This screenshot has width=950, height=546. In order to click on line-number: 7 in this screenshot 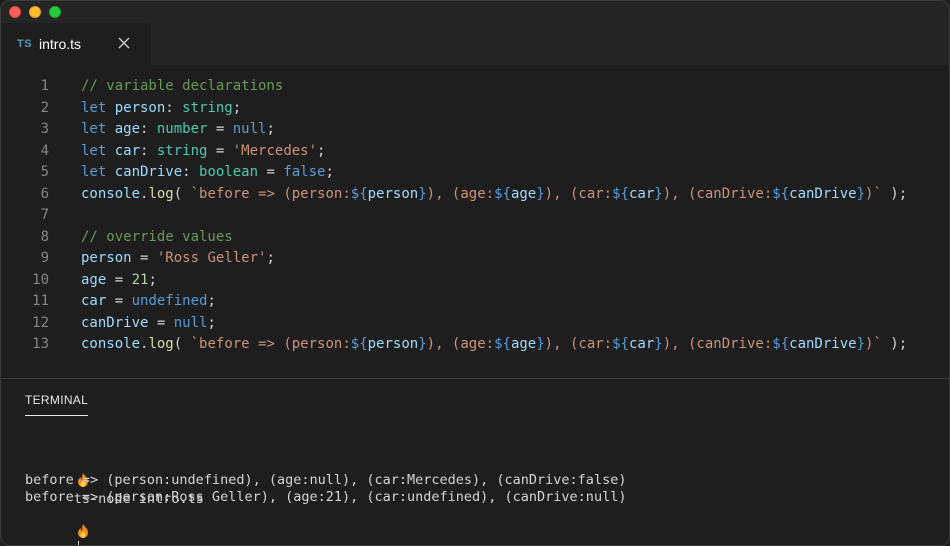, I will do `click(44, 215)`.